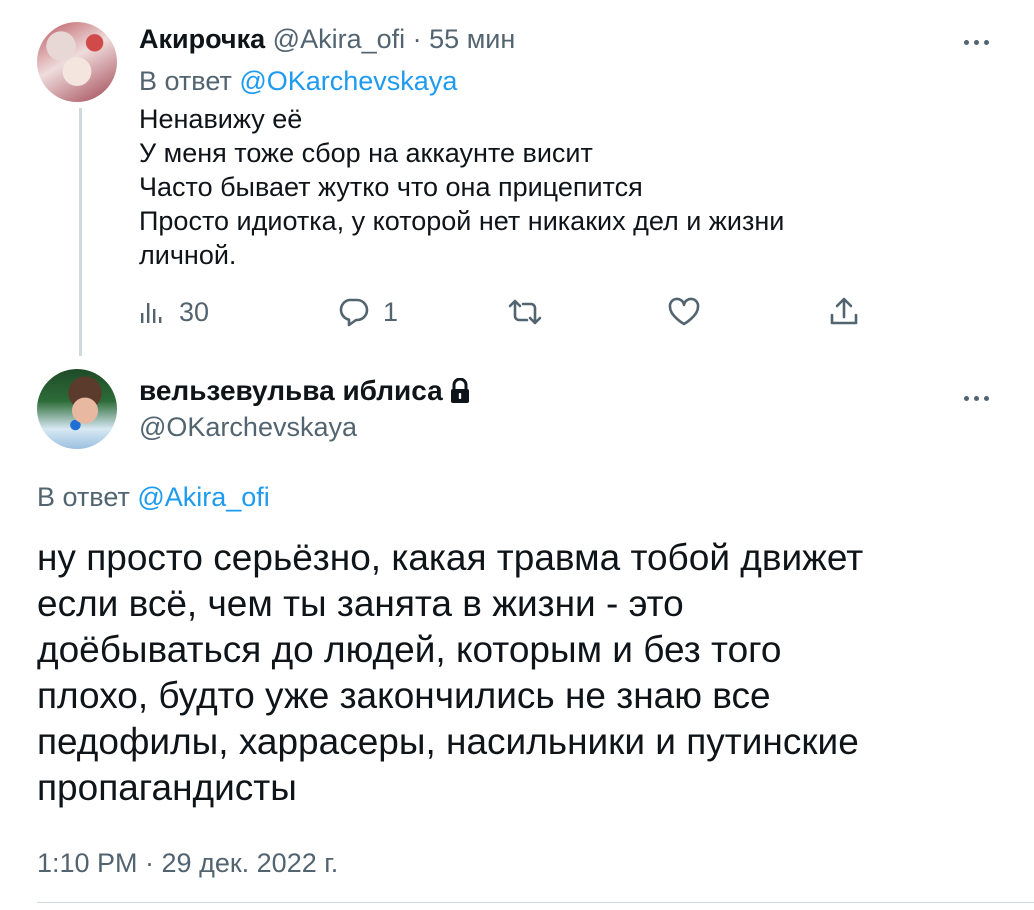 The width and height of the screenshot is (1034, 910). I want to click on divider, so click(535, 902).